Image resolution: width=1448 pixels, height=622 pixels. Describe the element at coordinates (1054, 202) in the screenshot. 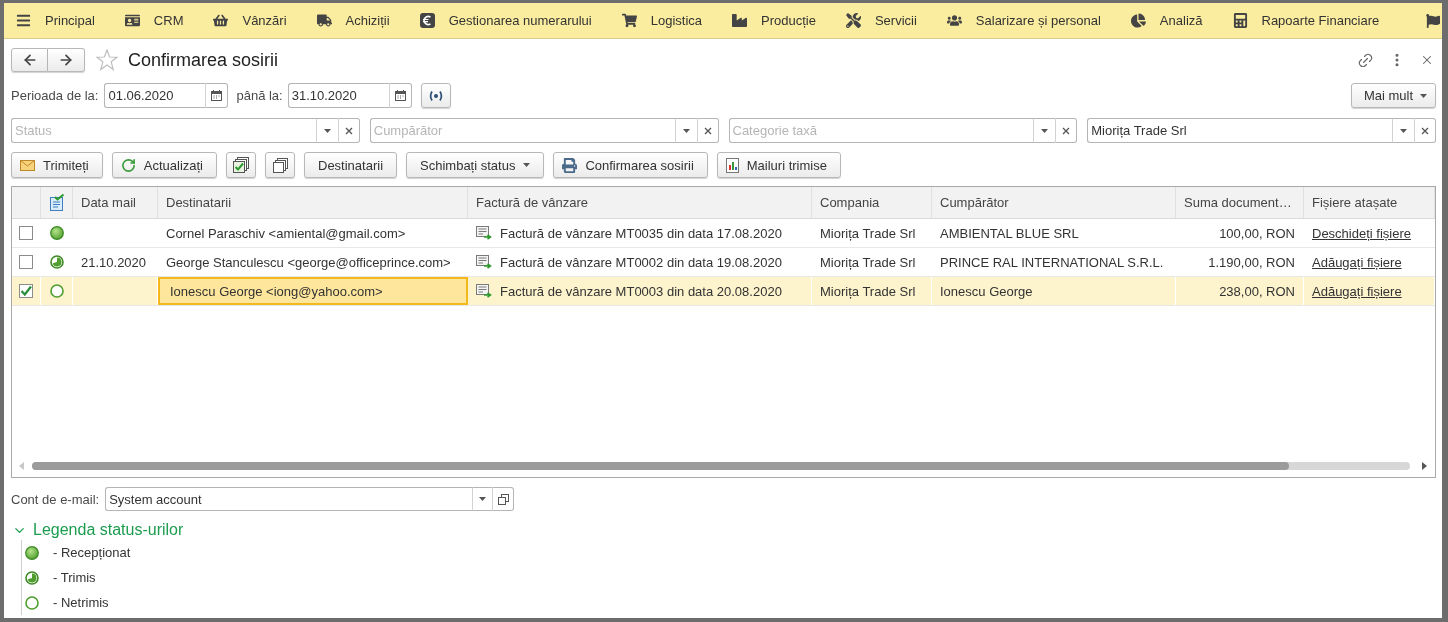

I see `column-header: Cumpărător` at that location.